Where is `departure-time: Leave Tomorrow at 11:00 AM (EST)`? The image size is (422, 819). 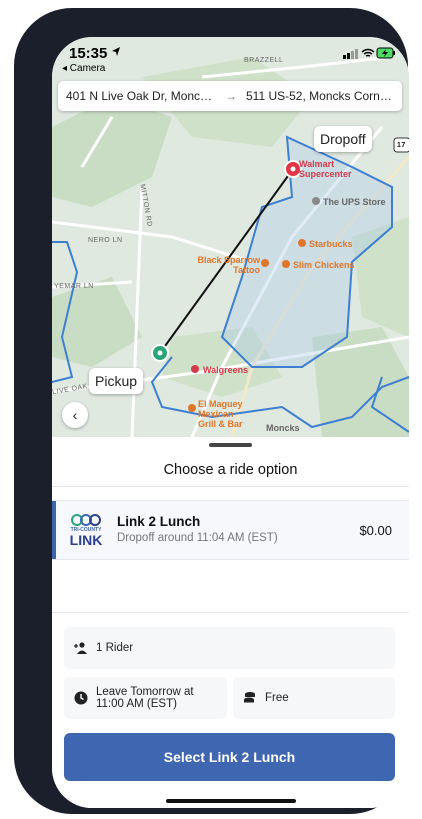
departure-time: Leave Tomorrow at 11:00 AM (EST) is located at coordinates (145, 698).